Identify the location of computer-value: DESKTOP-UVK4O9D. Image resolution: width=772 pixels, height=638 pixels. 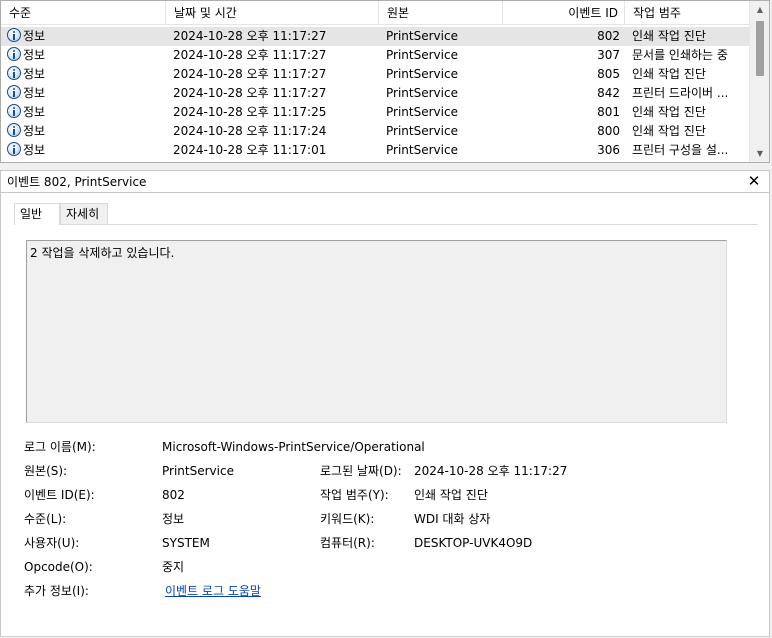
(473, 543).